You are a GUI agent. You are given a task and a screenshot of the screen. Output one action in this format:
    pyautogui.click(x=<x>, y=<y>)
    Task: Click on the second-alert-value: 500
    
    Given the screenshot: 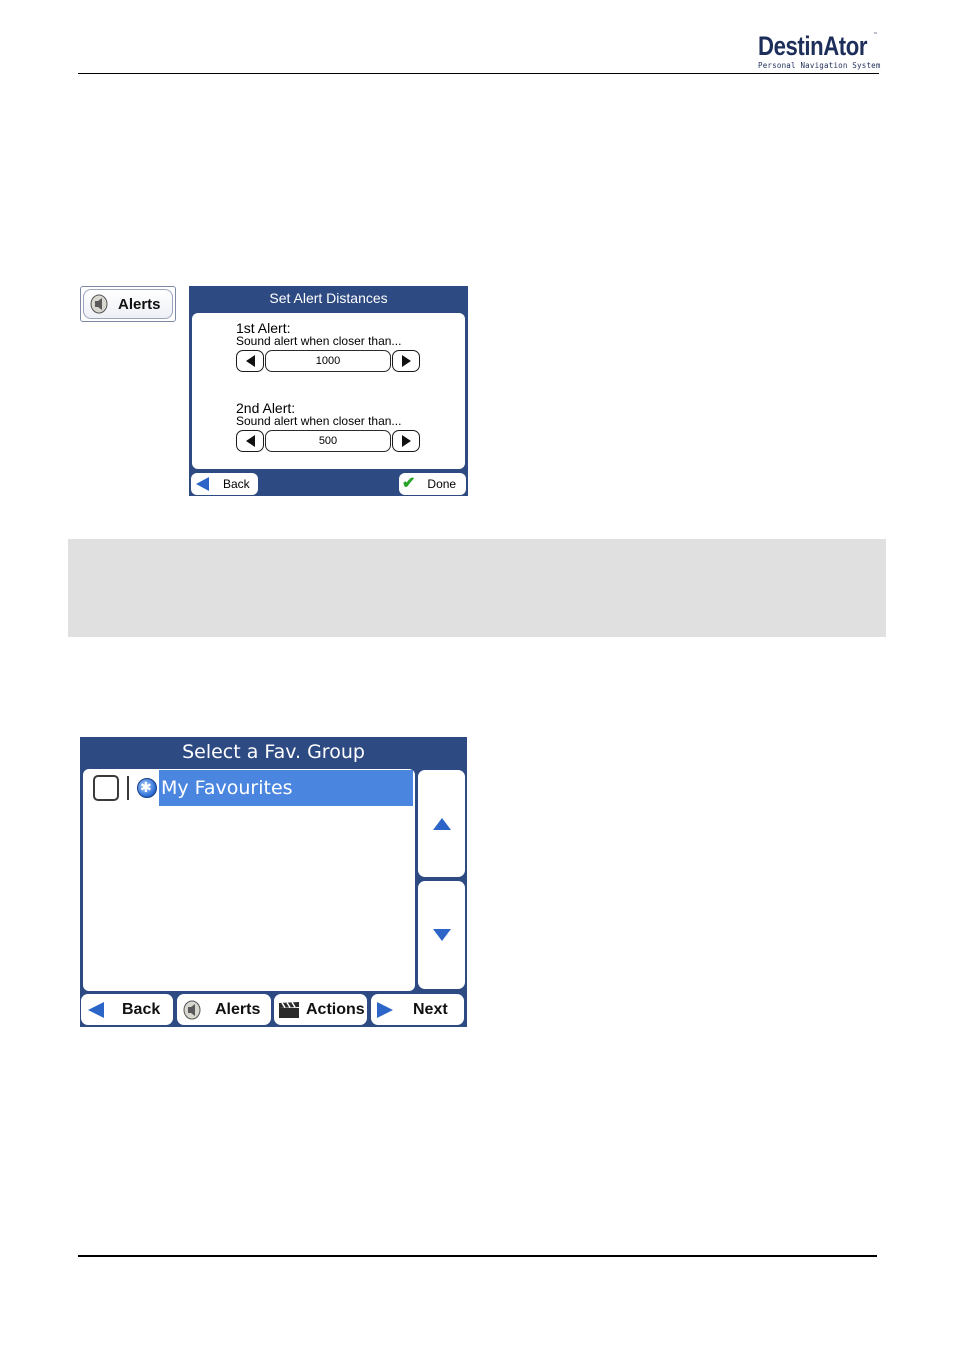 What is the action you would take?
    pyautogui.click(x=328, y=441)
    